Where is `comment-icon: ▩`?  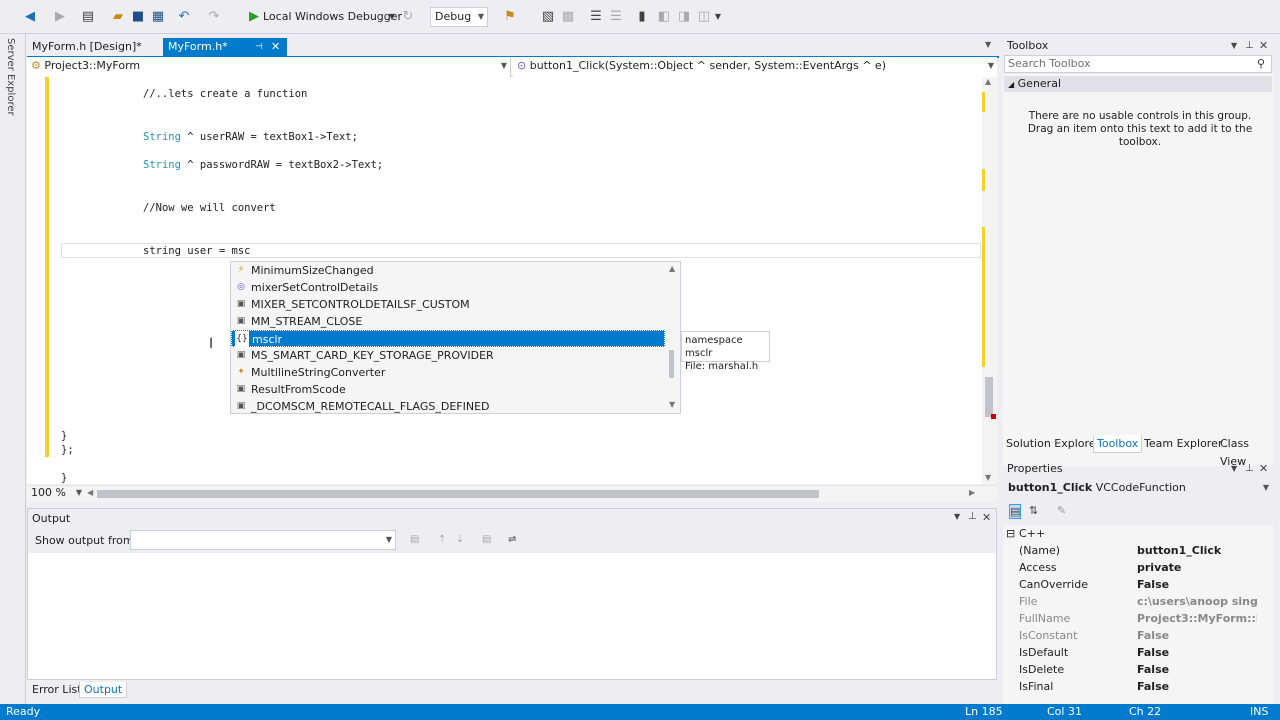
comment-icon: ▩ is located at coordinates (568, 17).